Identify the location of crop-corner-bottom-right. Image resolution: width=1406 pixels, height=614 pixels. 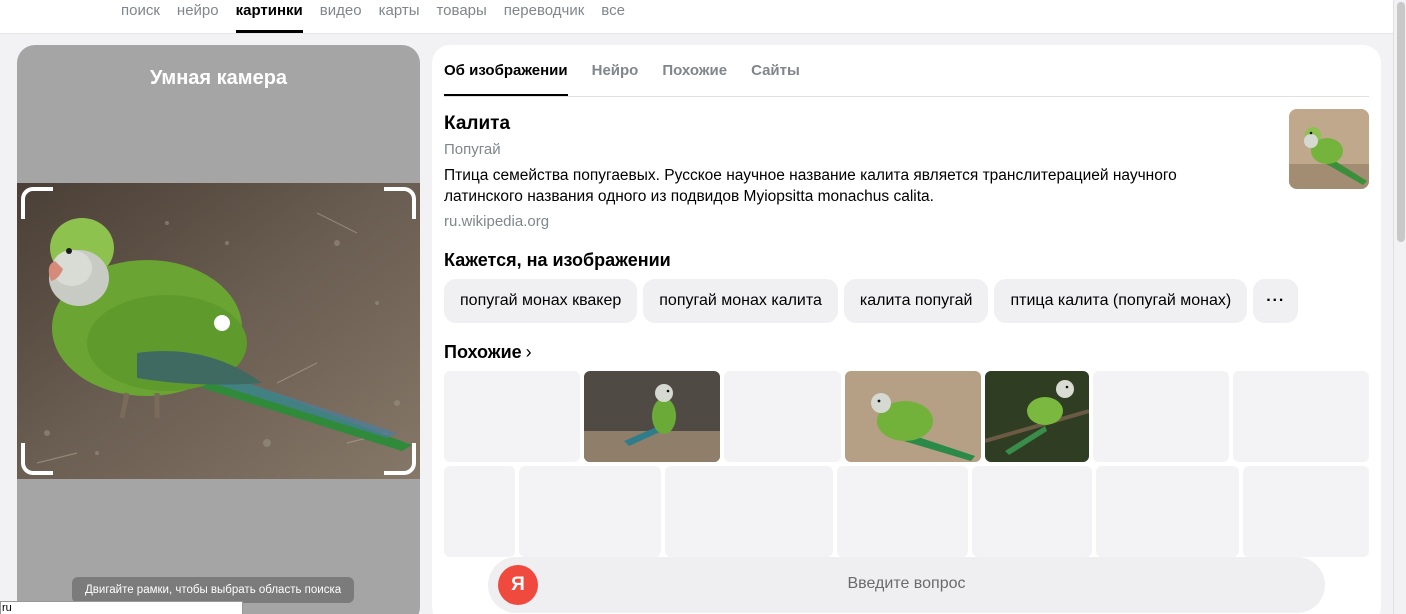
(400, 459).